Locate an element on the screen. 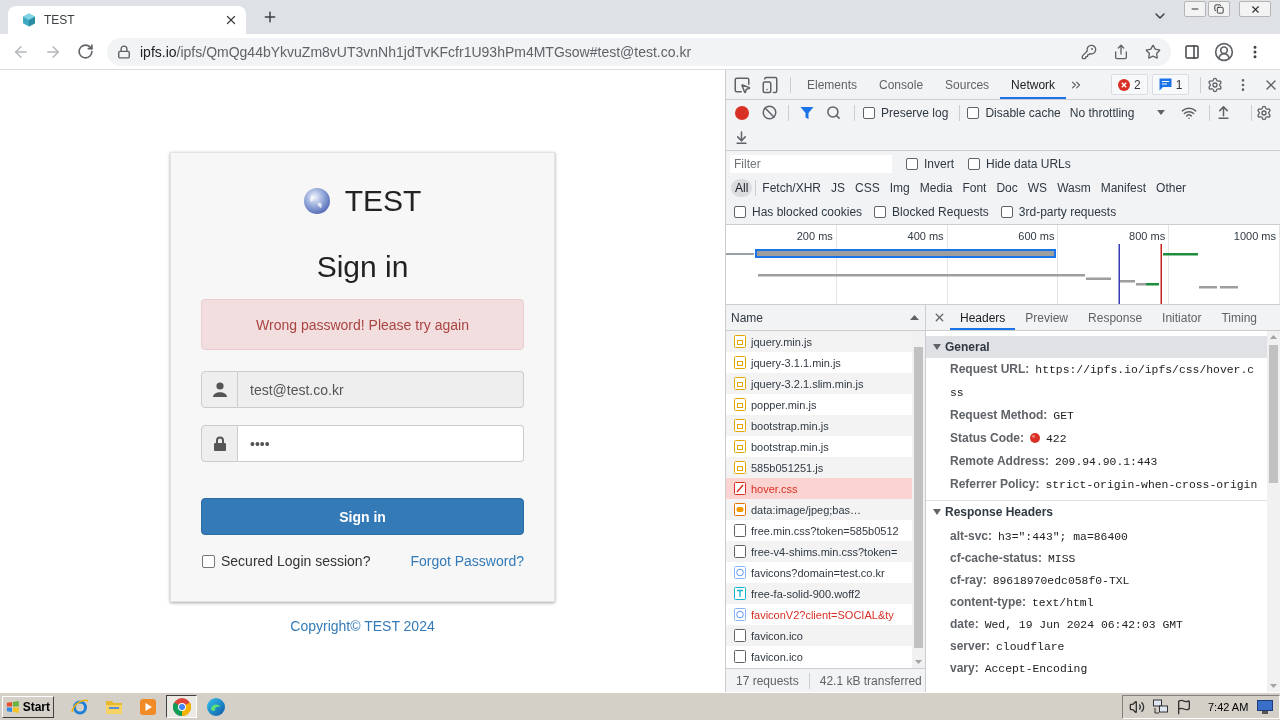 The height and width of the screenshot is (720, 1280). star-icon is located at coordinates (1153, 51).